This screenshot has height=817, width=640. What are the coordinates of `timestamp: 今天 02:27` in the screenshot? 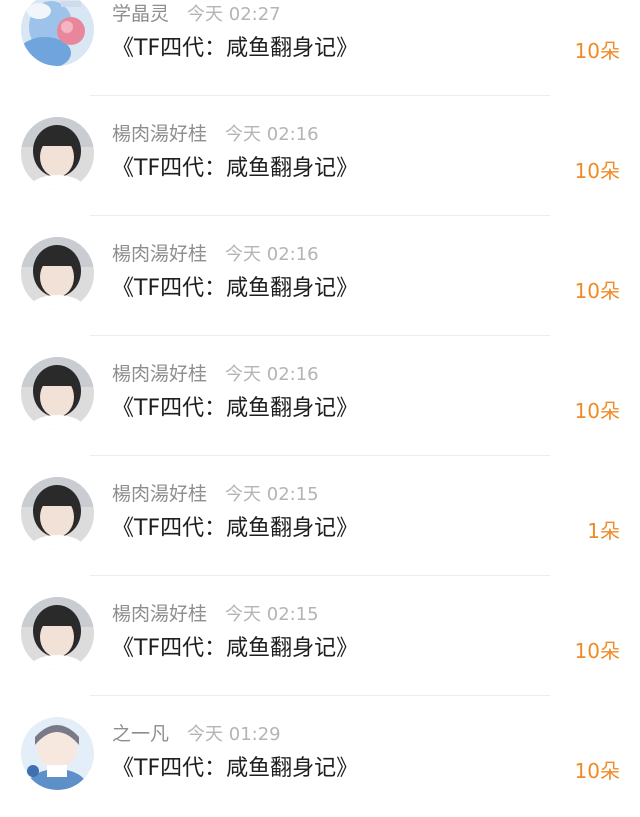 It's located at (234, 14).